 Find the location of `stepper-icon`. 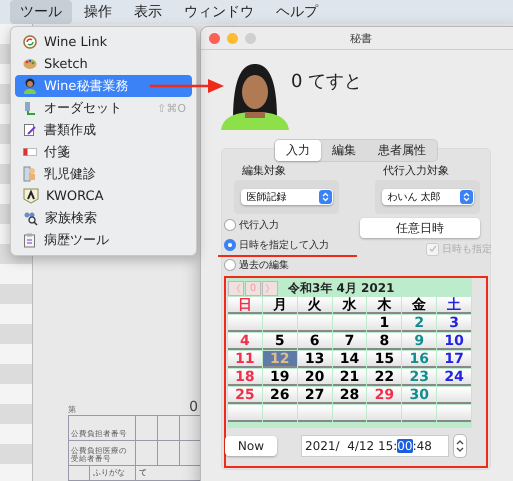

stepper-icon is located at coordinates (460, 446).